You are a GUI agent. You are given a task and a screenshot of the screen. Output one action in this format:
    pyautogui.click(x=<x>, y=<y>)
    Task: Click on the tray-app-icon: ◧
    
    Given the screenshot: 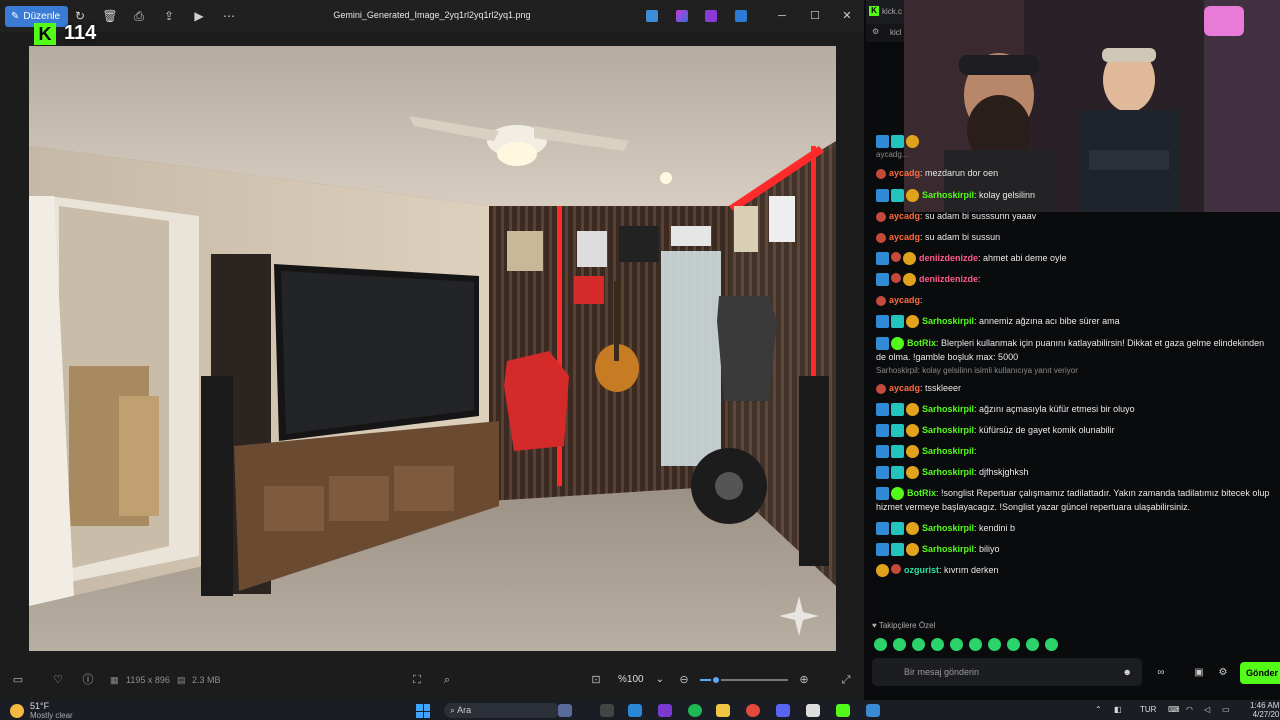 What is the action you would take?
    pyautogui.click(x=1118, y=709)
    